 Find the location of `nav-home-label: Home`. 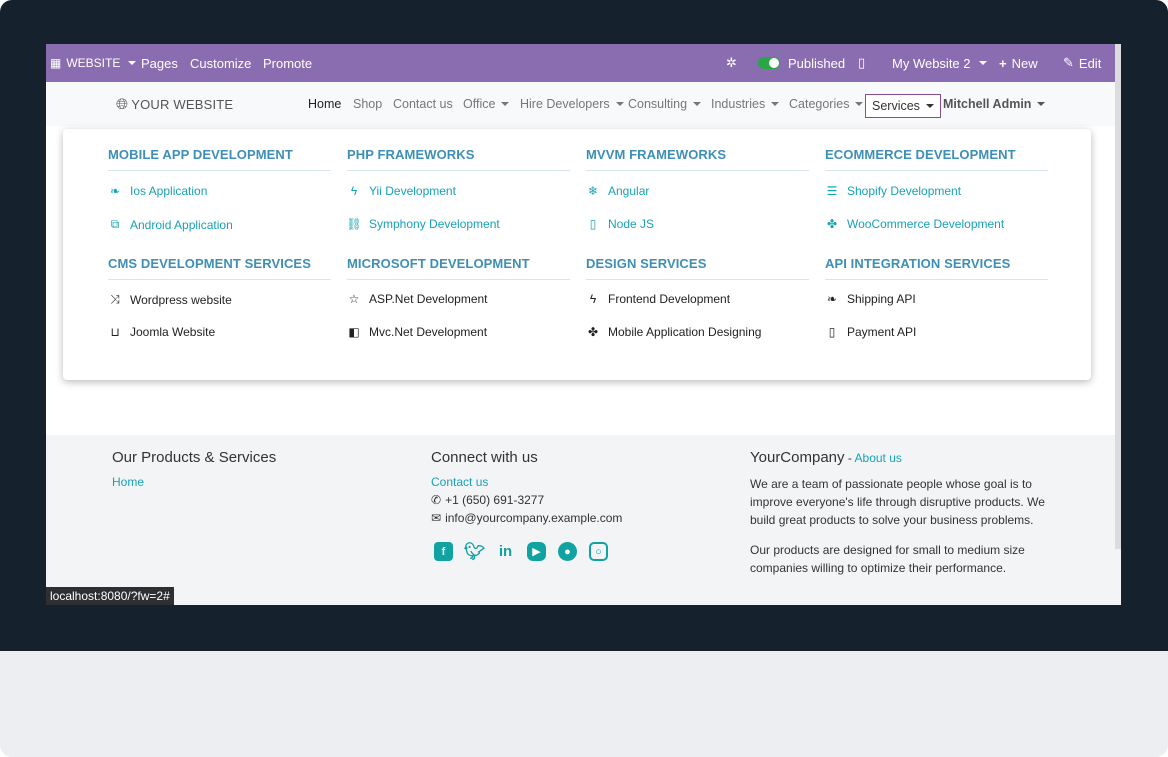

nav-home-label: Home is located at coordinates (325, 104).